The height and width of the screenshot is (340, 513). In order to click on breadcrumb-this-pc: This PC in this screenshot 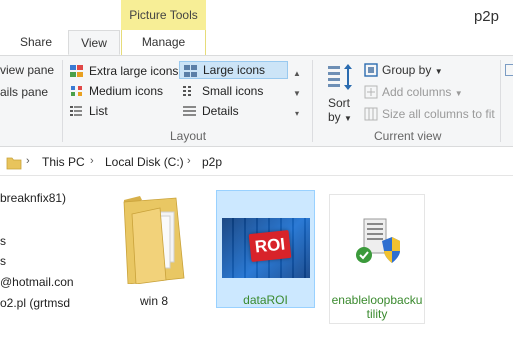, I will do `click(63, 162)`.